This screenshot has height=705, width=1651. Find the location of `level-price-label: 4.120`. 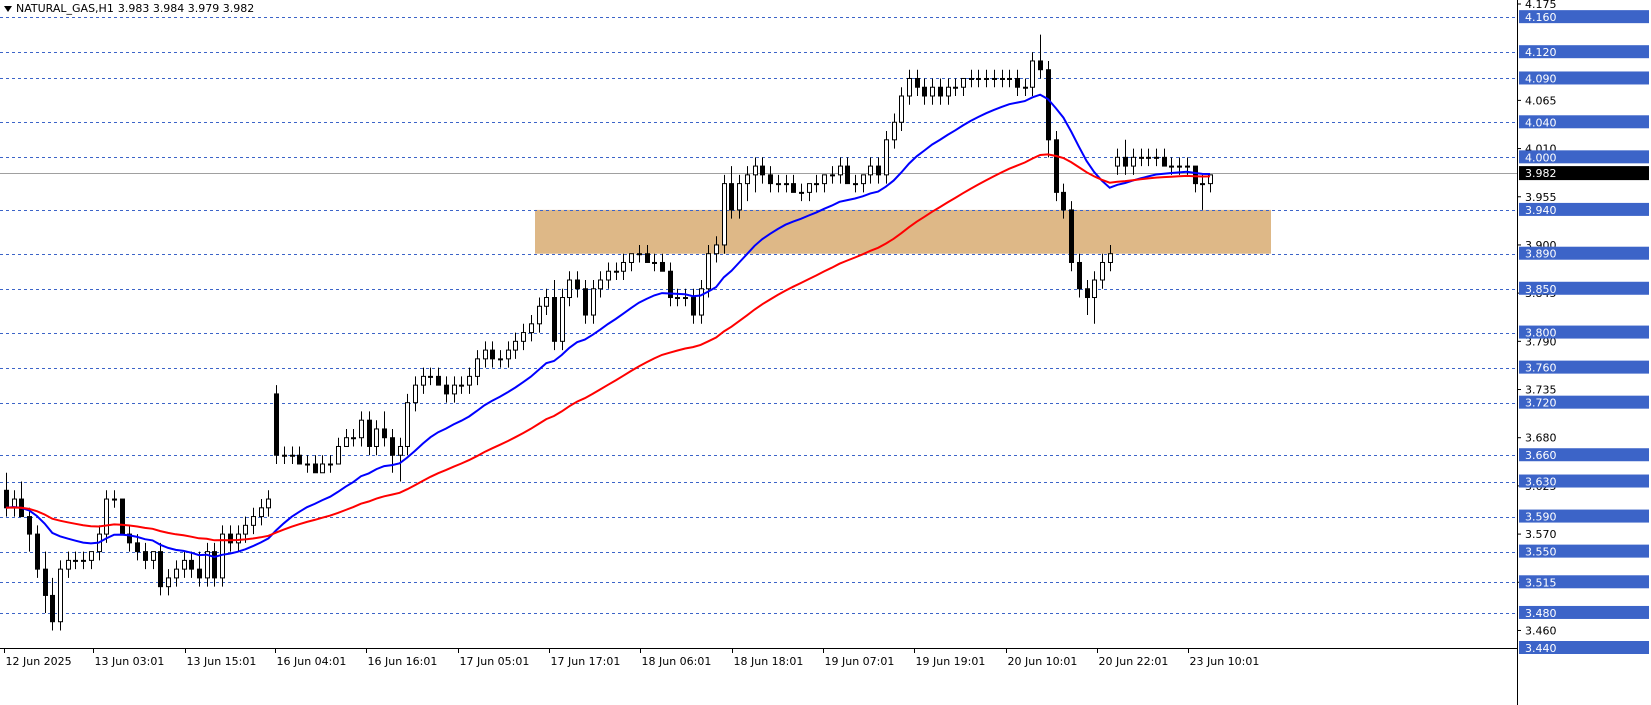

level-price-label: 4.120 is located at coordinates (1541, 52).